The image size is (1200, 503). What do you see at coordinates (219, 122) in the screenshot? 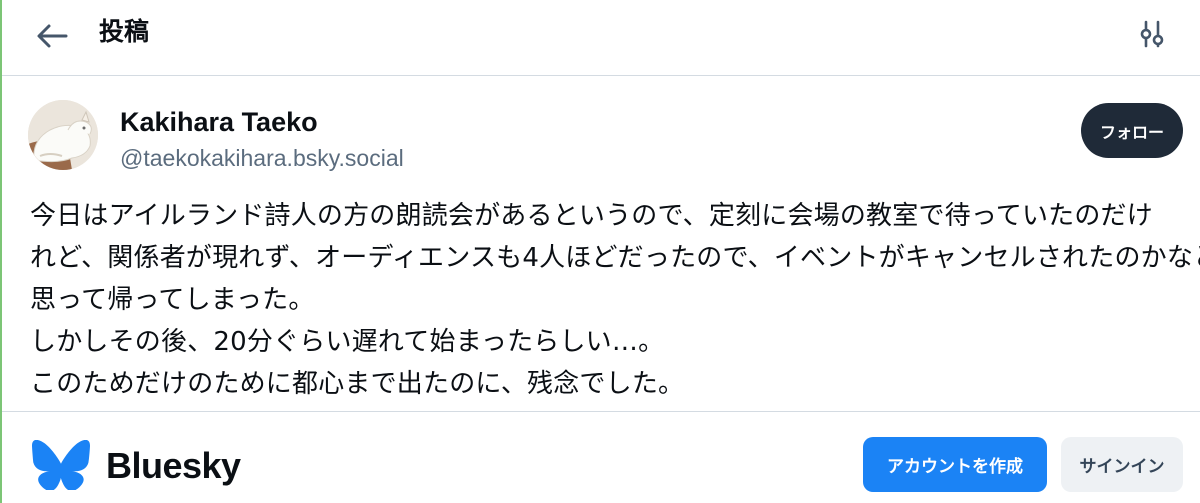
I see `author-display-name: Kakihara Taeko` at bounding box center [219, 122].